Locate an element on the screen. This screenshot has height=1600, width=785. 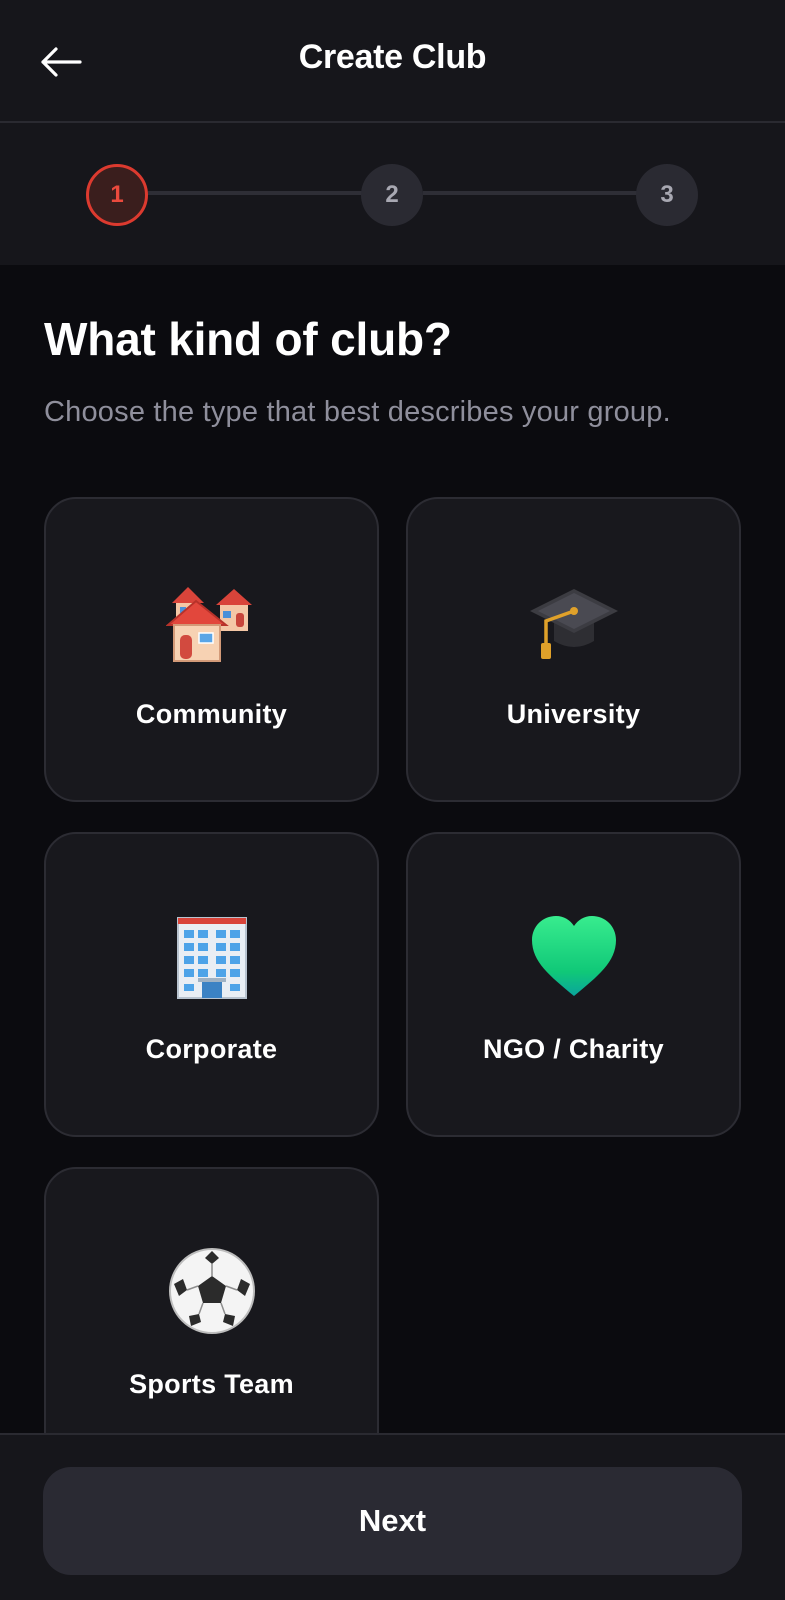
club-type-label: University is located at coordinates (573, 714).